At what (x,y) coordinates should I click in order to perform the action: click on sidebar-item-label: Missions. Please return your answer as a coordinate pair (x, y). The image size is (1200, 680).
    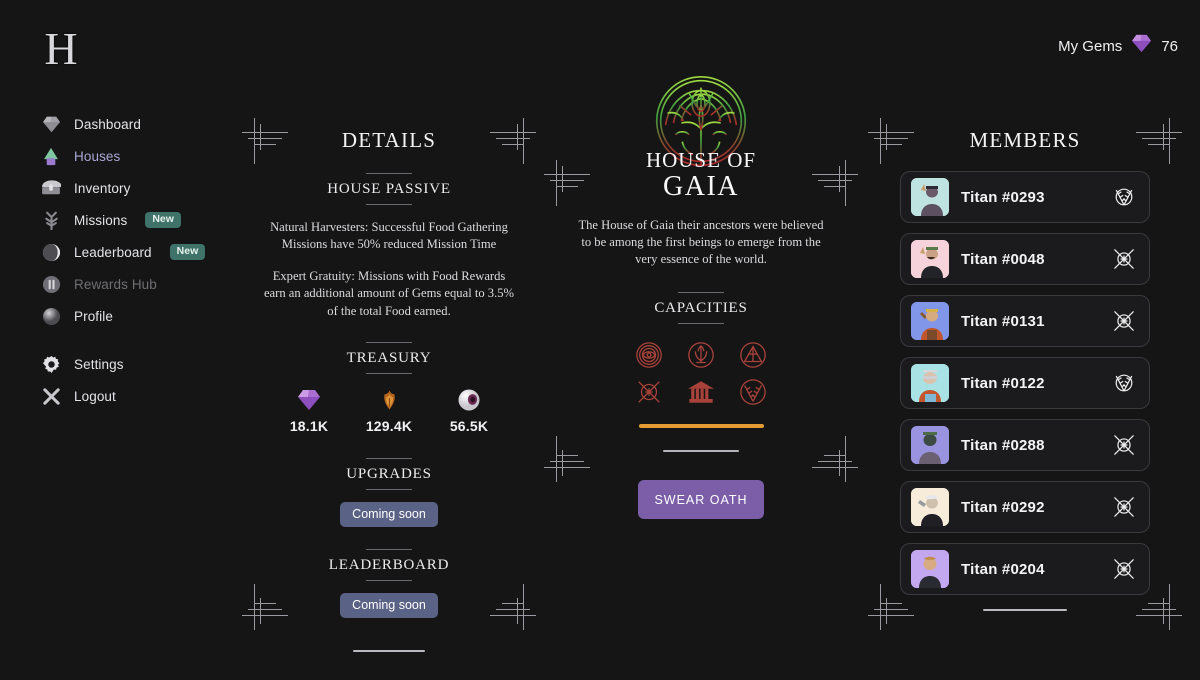
    Looking at the image, I should click on (101, 220).